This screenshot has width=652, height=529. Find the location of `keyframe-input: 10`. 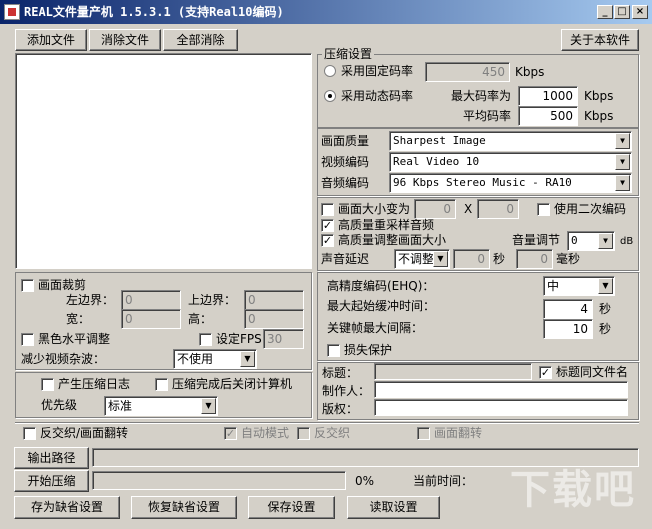

keyframe-input: 10 is located at coordinates (568, 329).